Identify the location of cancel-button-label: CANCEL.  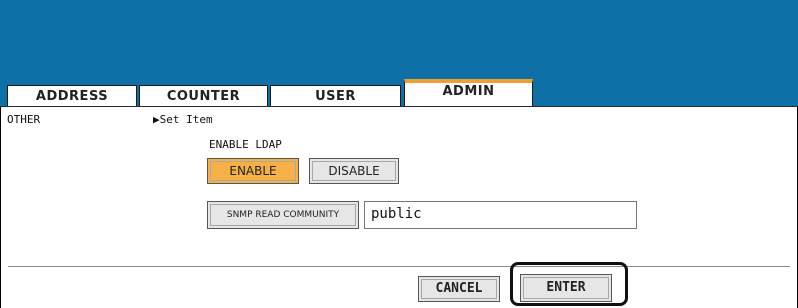
(459, 288).